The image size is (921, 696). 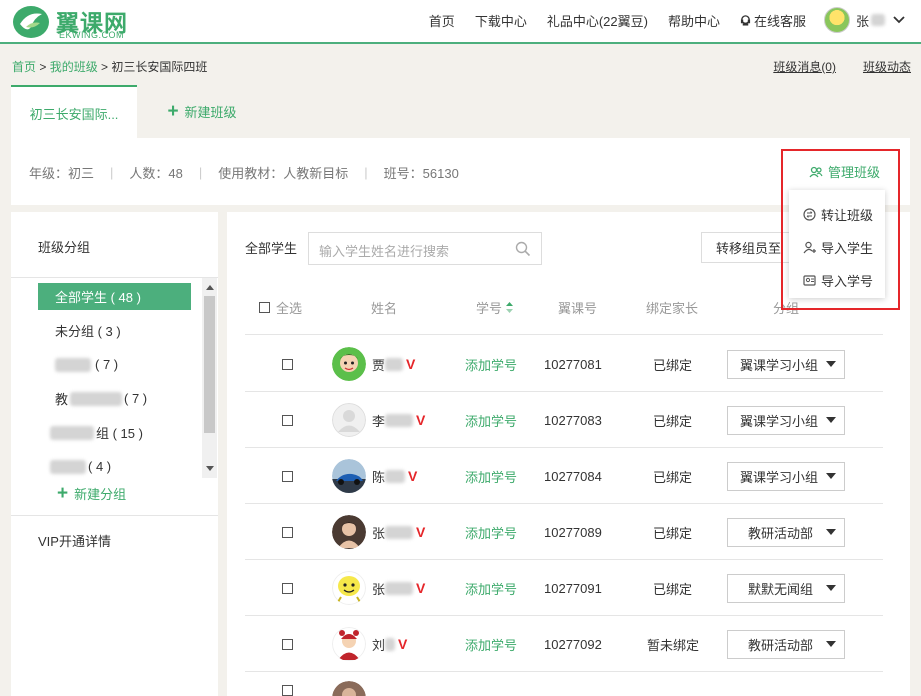 I want to click on filter-label: 全部学生, so click(x=271, y=248).